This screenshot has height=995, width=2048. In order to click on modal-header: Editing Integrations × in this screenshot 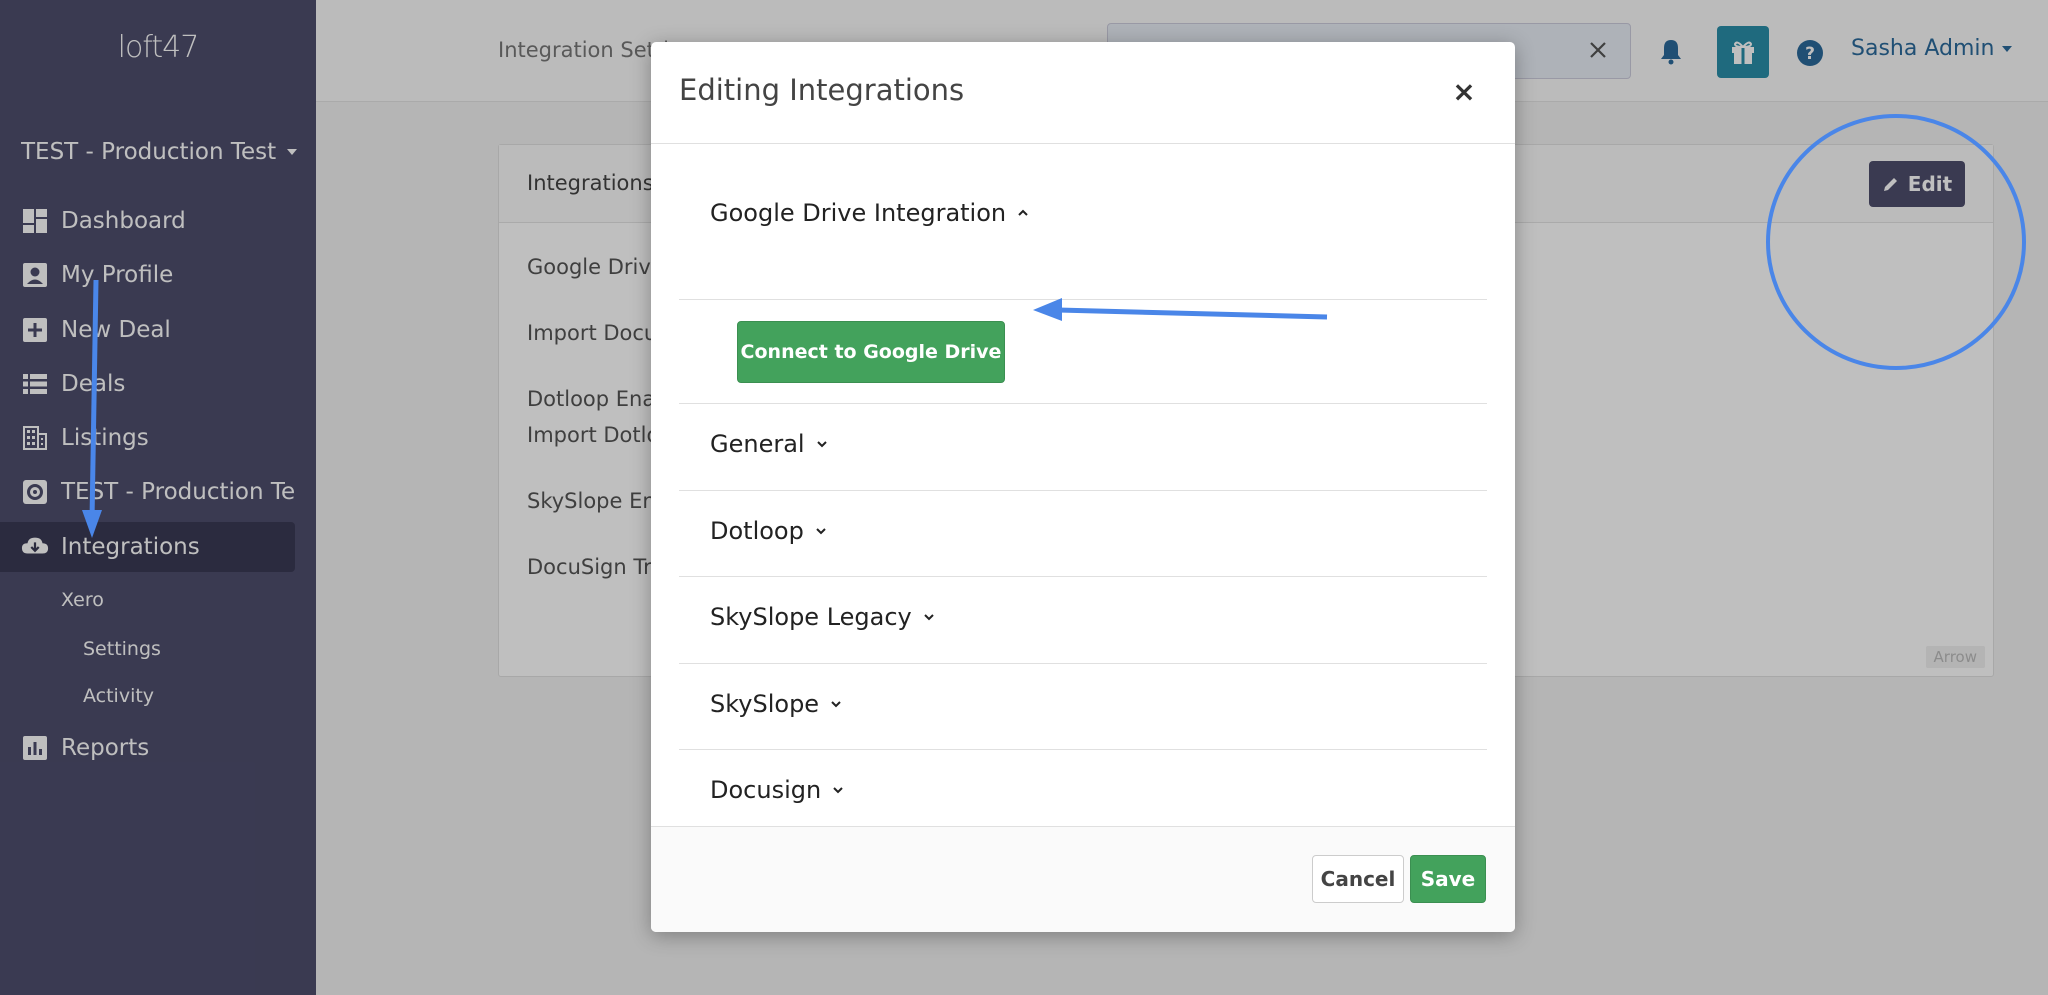, I will do `click(1083, 93)`.